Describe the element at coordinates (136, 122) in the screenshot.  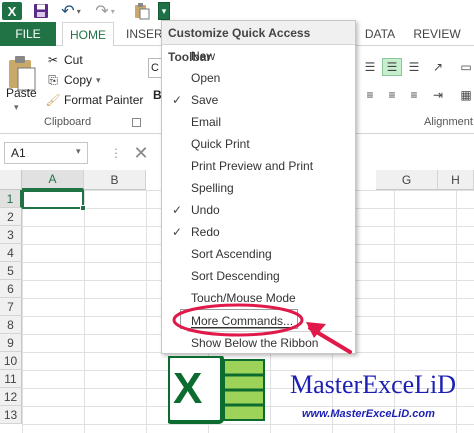
I see `clipboard-dialog-launcher` at that location.